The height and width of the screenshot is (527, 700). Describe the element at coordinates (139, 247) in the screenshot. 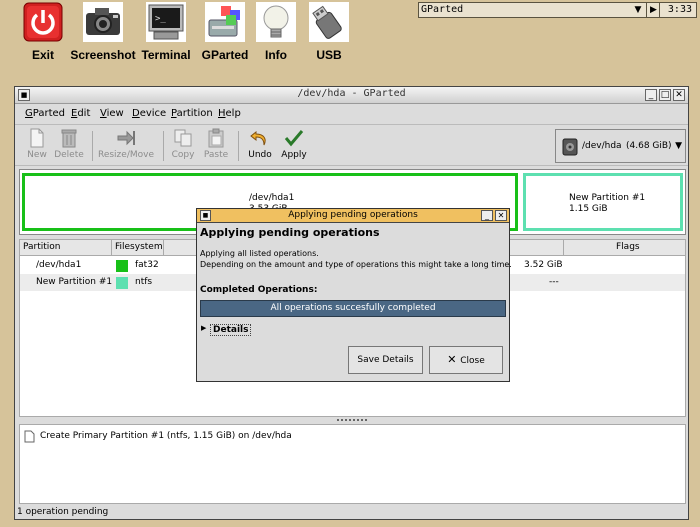

I see `column-header-filesystem: Filesystem` at that location.